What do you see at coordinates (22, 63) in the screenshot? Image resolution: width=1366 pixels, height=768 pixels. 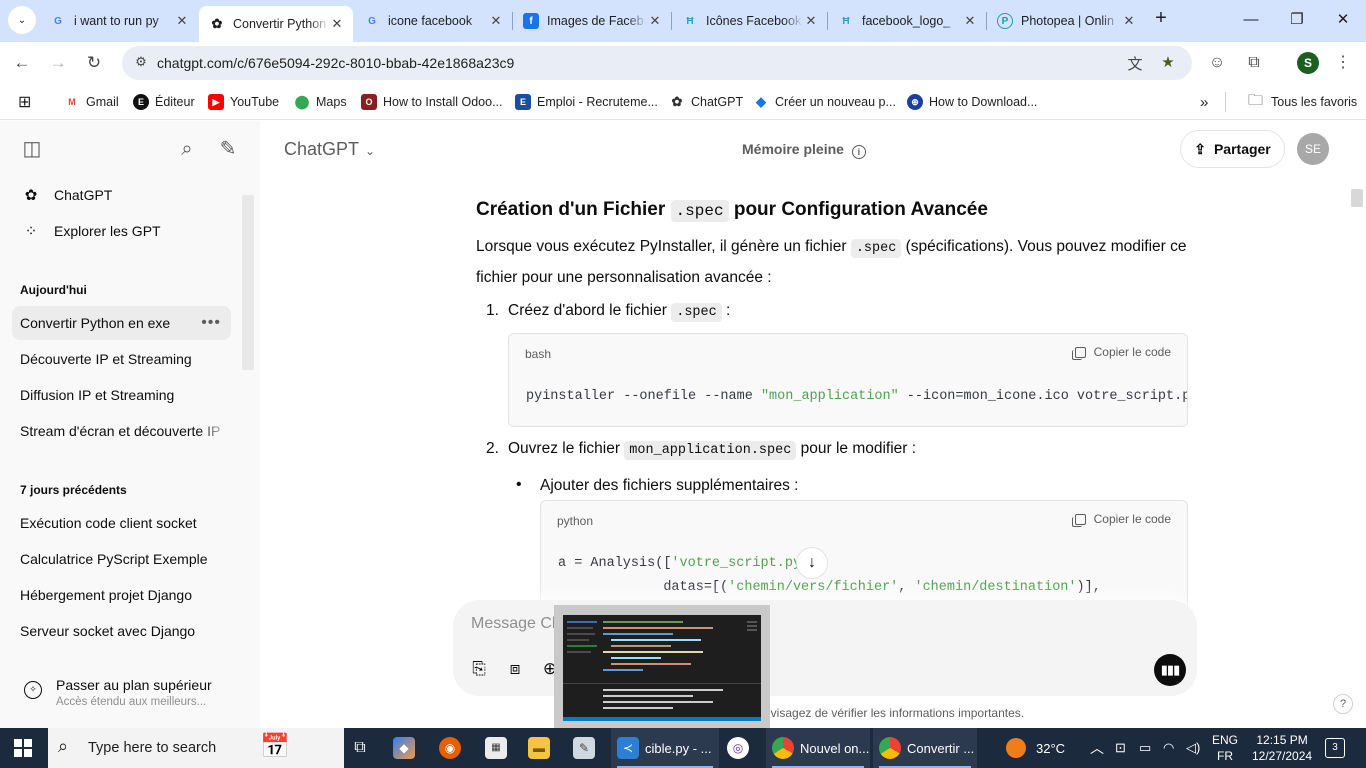 I see `back-icon: ←` at bounding box center [22, 63].